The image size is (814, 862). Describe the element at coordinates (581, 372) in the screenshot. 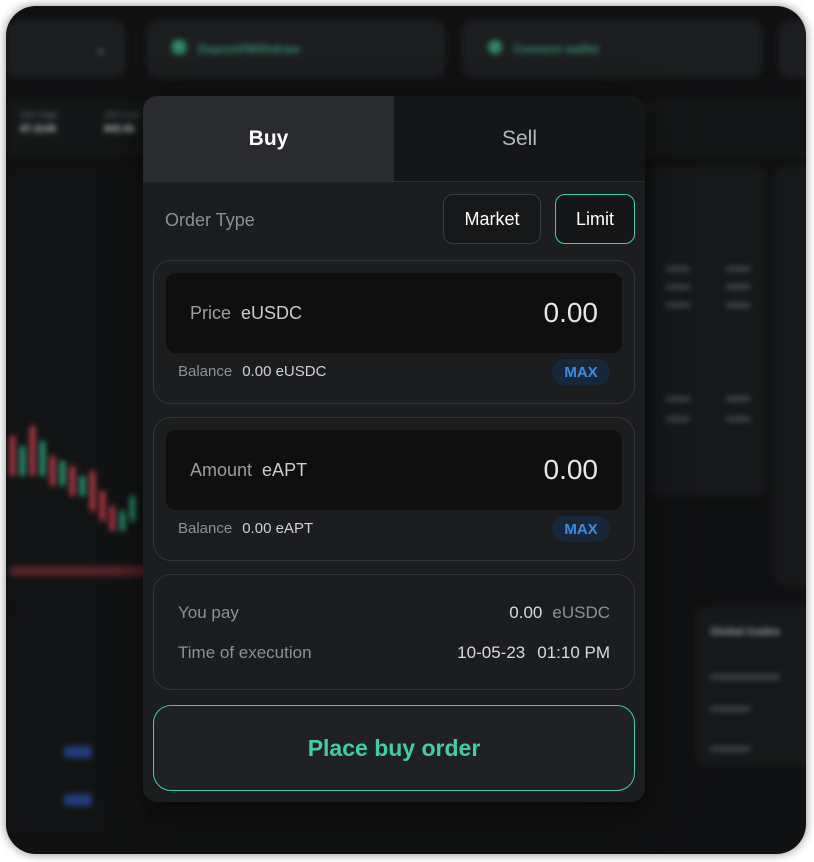

I see `price-max-button: MAX` at that location.